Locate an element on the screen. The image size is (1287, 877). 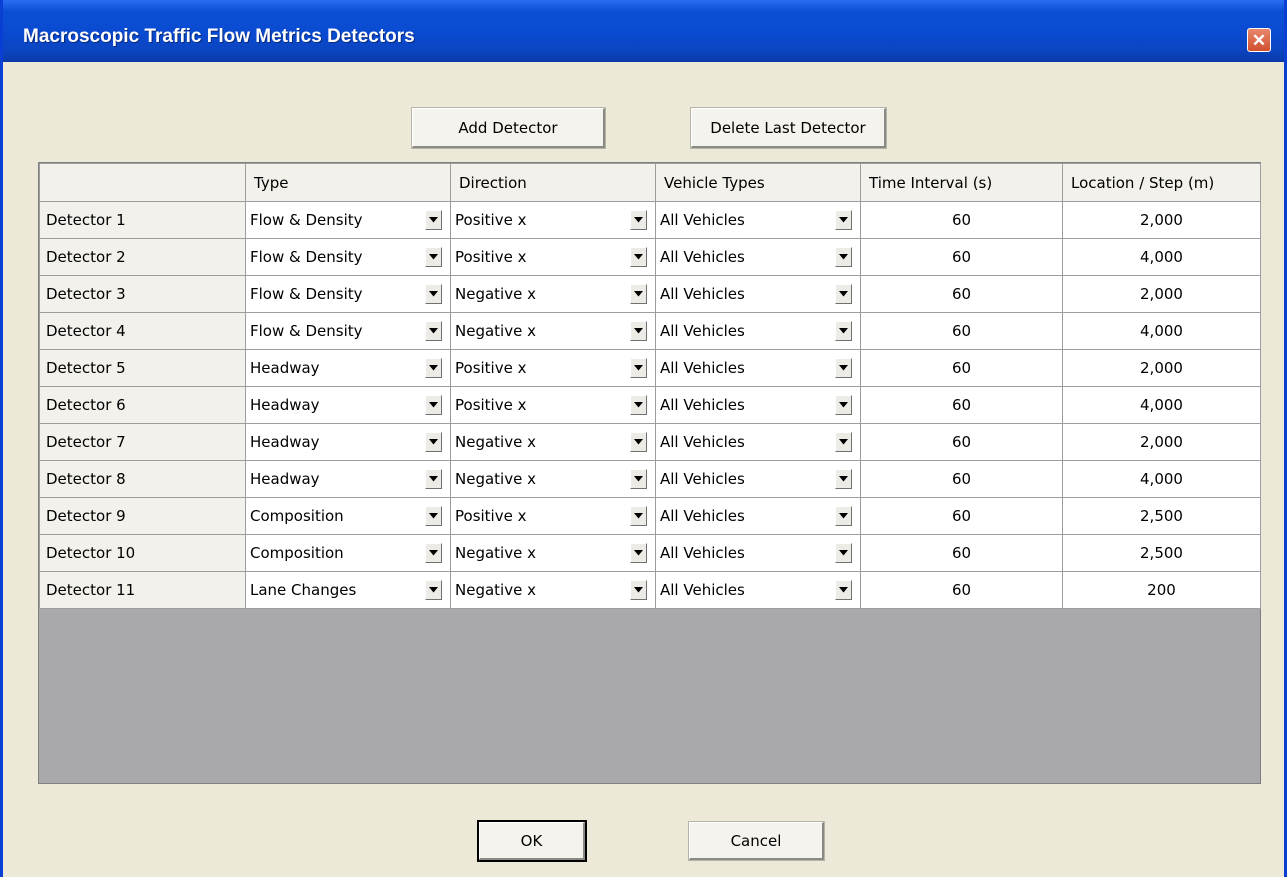
type-dropdown-control: Composition is located at coordinates (348, 516).